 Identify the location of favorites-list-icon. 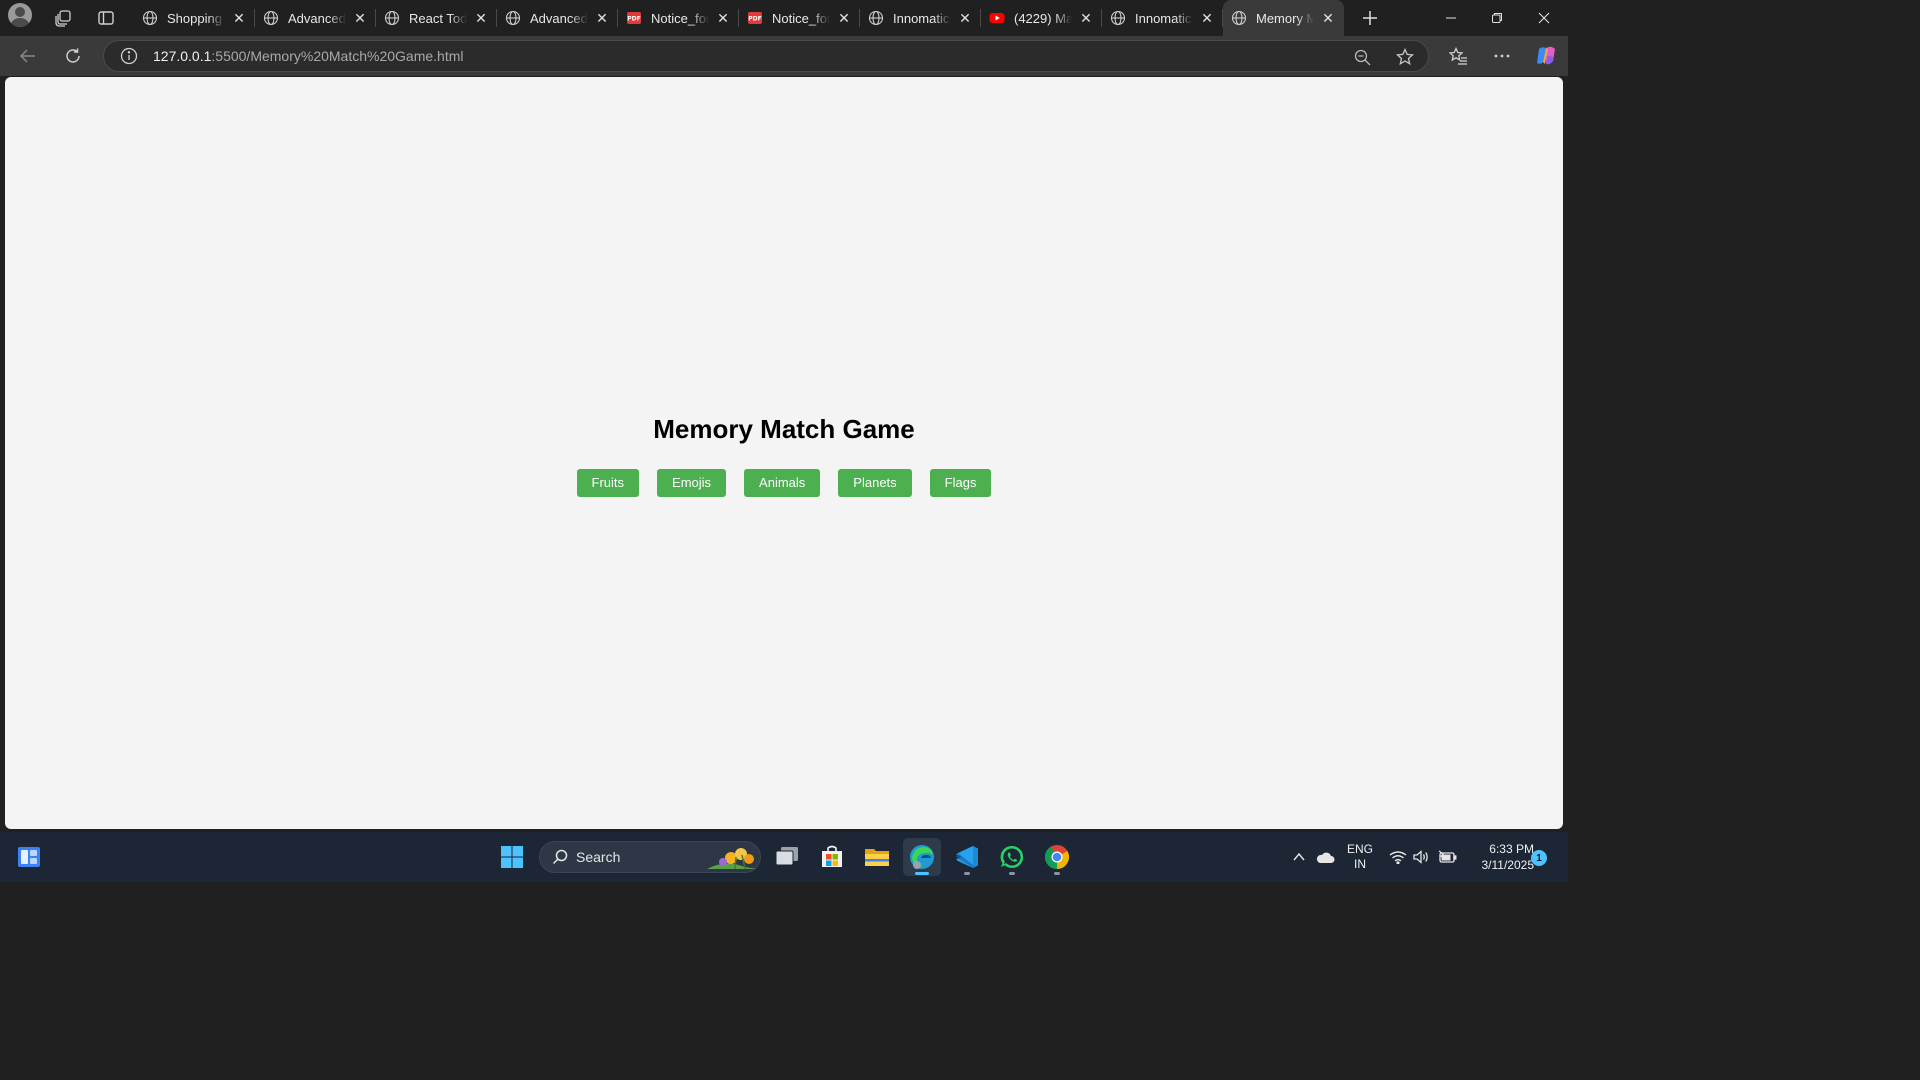
(1457, 55).